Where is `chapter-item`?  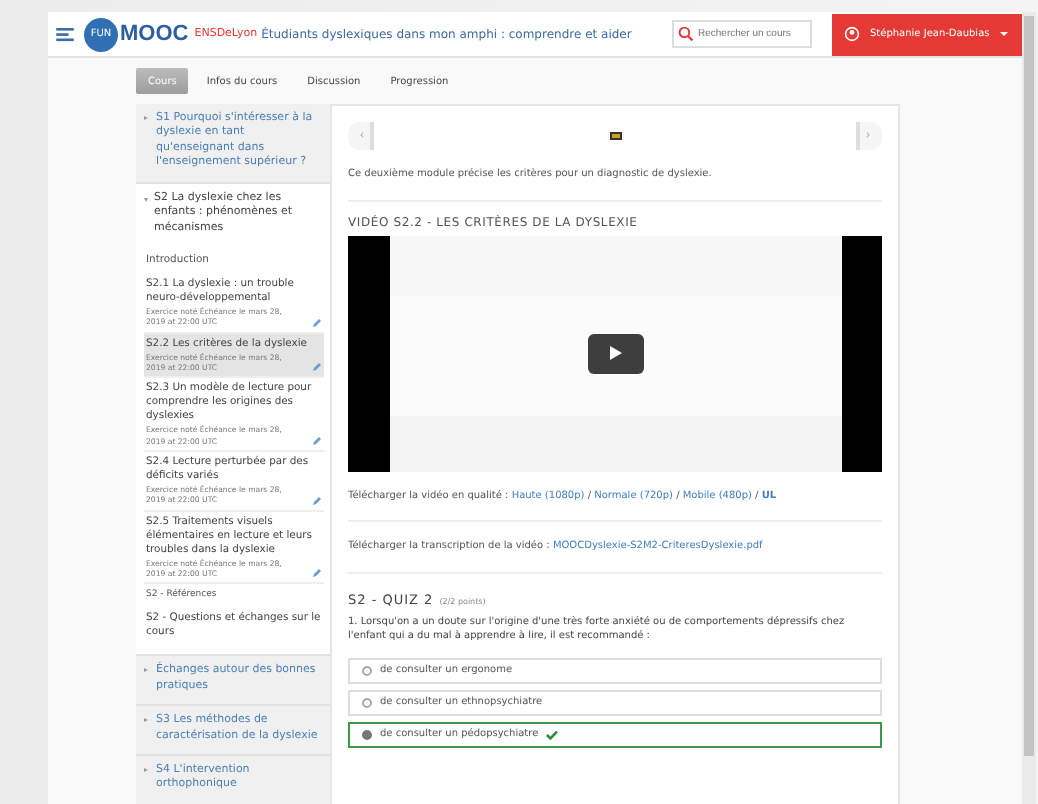 chapter-item is located at coordinates (233, 420).